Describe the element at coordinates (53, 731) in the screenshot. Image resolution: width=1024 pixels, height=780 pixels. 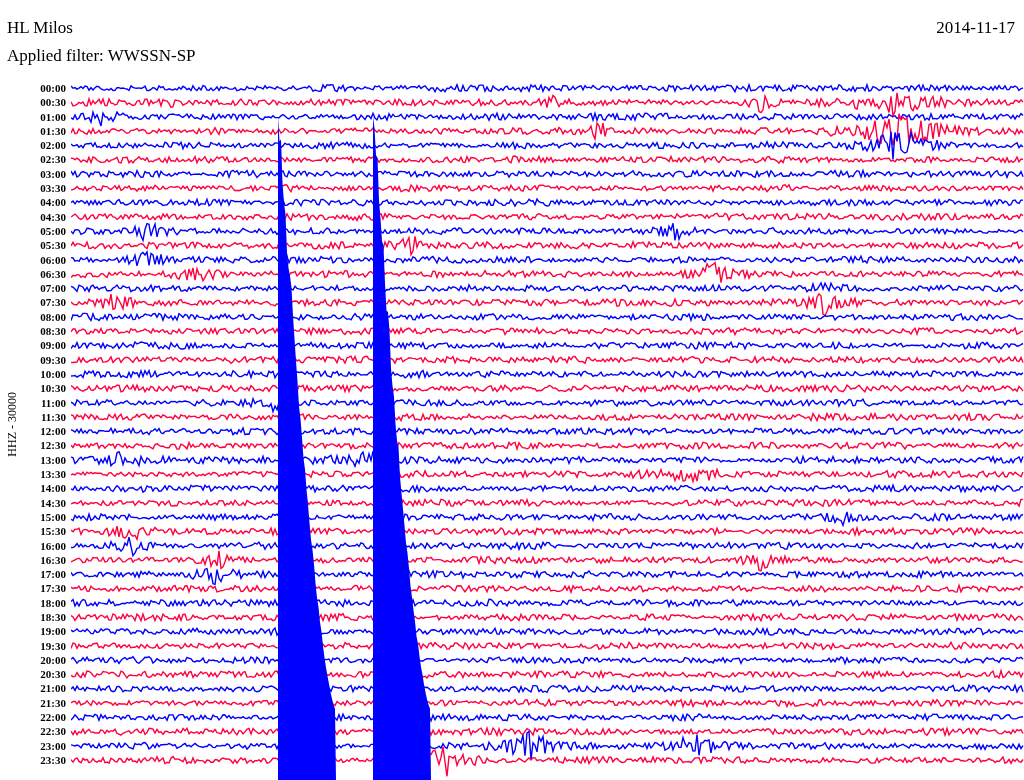
I see `time-label: 22:30` at that location.